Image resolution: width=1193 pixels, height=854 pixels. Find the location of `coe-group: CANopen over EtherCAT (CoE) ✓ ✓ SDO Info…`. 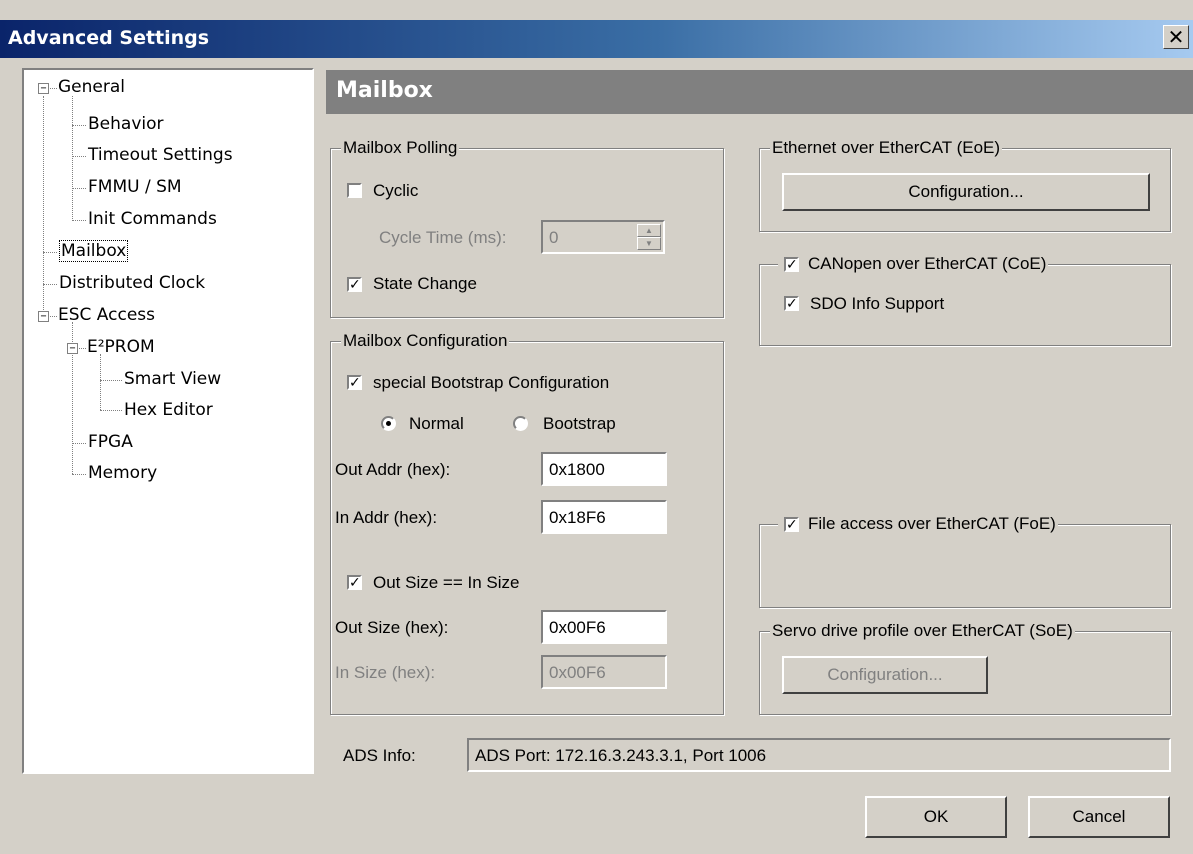

coe-group: CANopen over EtherCAT (CoE) ✓ ✓ SDO Info… is located at coordinates (965, 300).